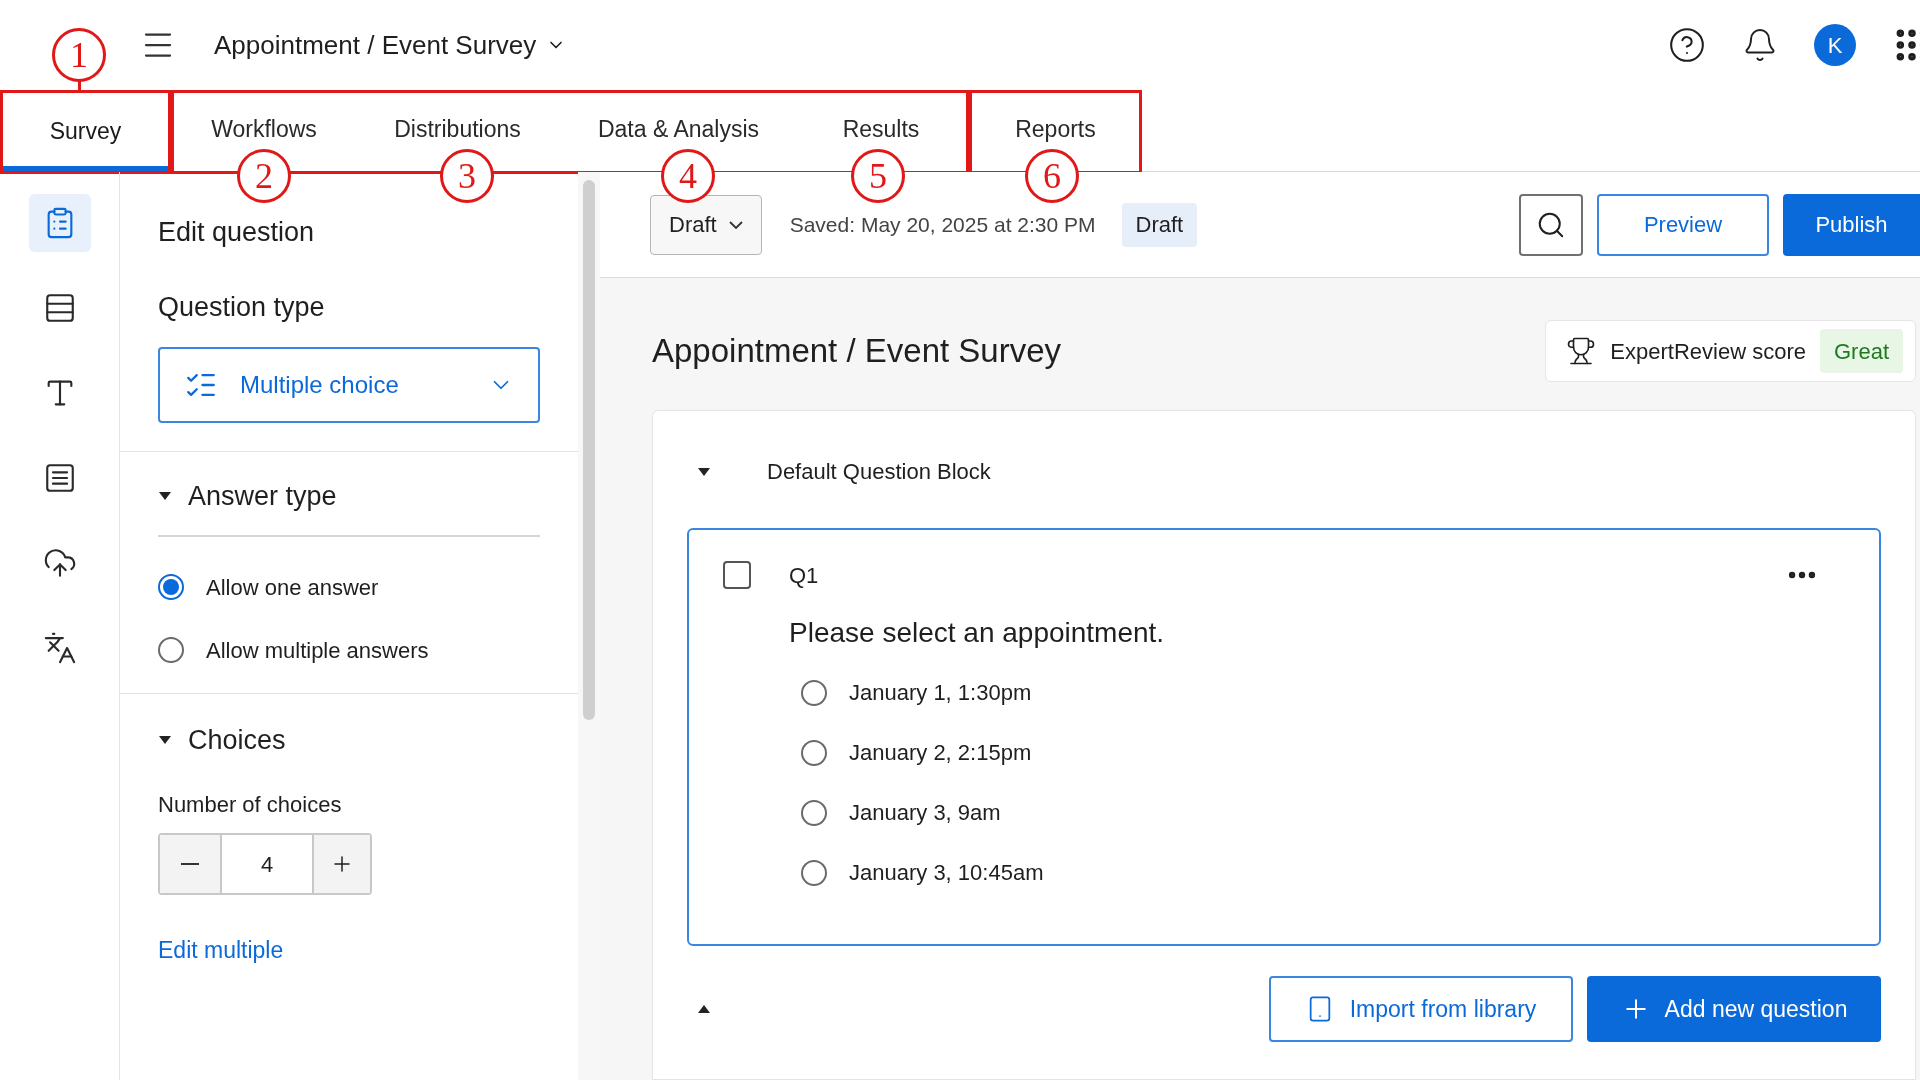  What do you see at coordinates (1861, 351) in the screenshot?
I see `score-badge: Great` at bounding box center [1861, 351].